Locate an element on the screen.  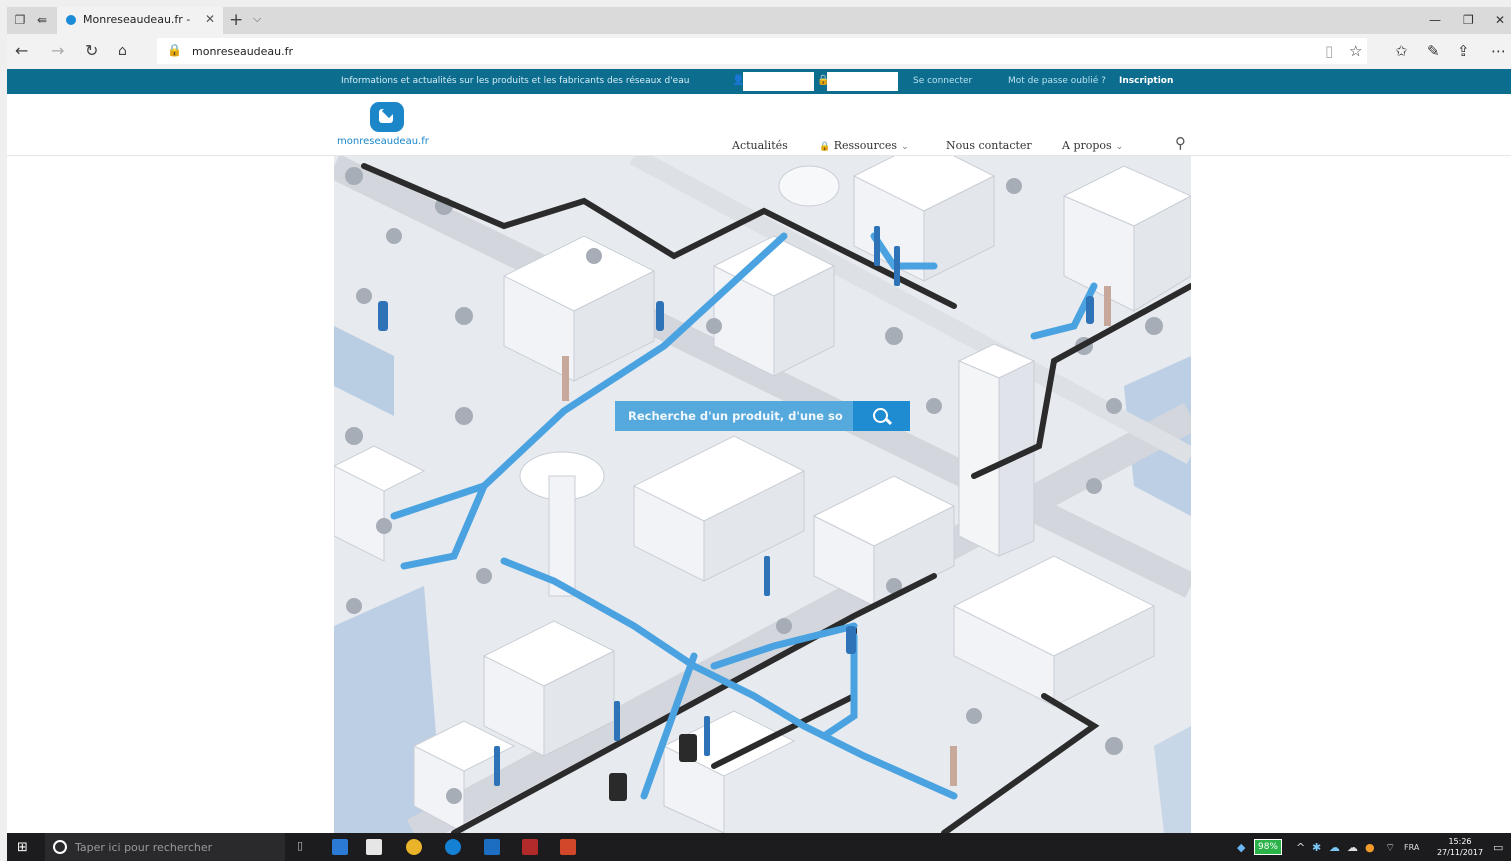
nav-label: Ressources is located at coordinates (865, 145).